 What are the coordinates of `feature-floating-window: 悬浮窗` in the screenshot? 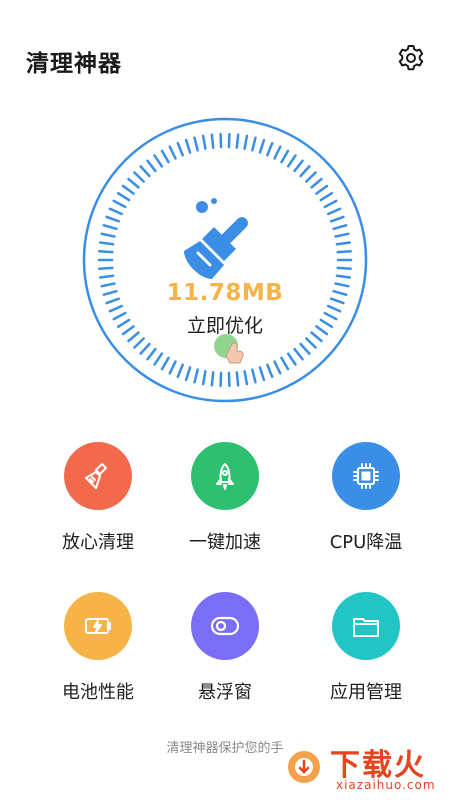 It's located at (225, 650).